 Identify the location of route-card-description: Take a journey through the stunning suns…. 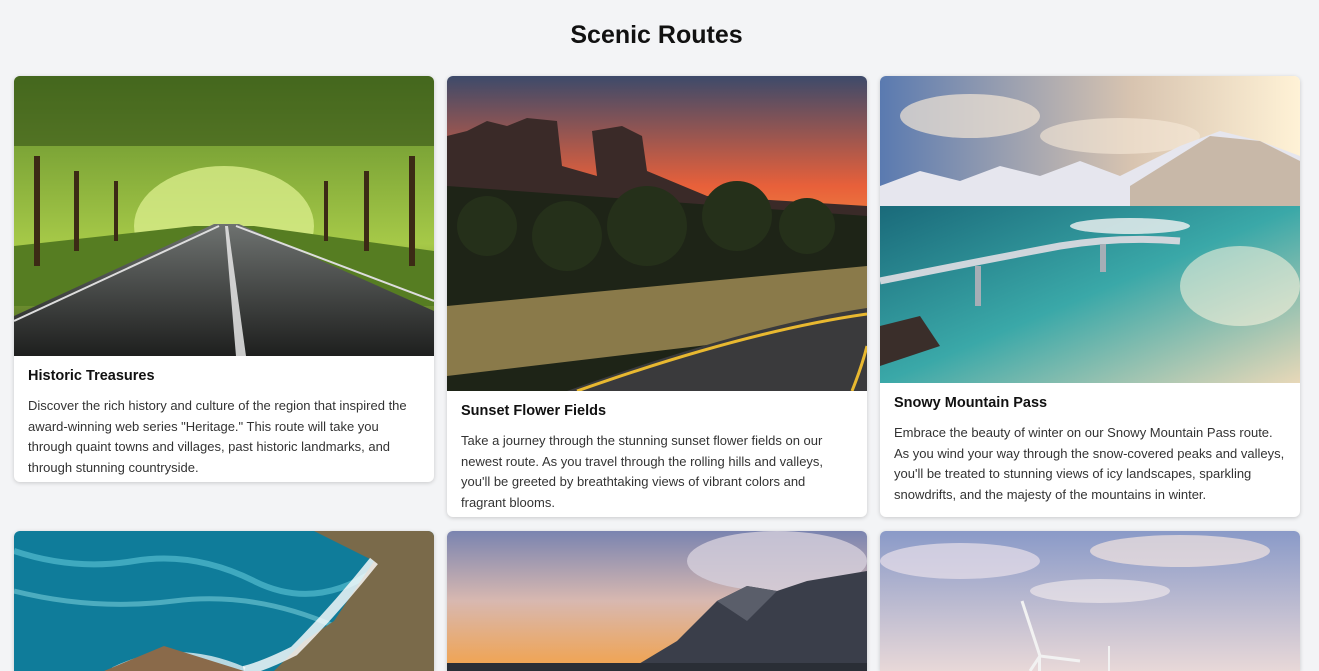
(642, 471).